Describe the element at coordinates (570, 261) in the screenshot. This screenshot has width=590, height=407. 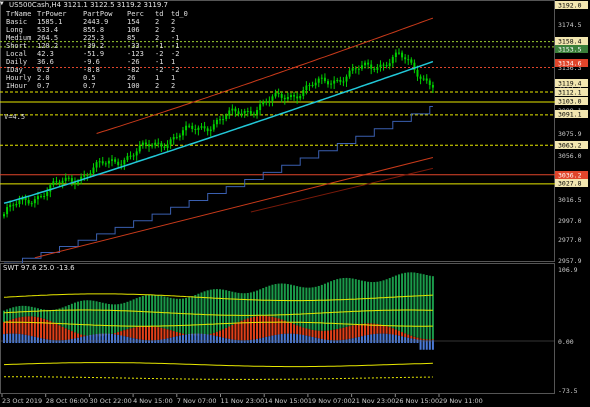
I see `price-axis-label: 2957.9` at that location.